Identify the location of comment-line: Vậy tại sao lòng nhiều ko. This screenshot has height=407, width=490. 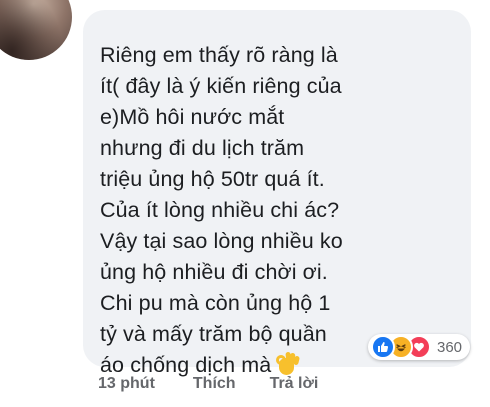
(221, 241).